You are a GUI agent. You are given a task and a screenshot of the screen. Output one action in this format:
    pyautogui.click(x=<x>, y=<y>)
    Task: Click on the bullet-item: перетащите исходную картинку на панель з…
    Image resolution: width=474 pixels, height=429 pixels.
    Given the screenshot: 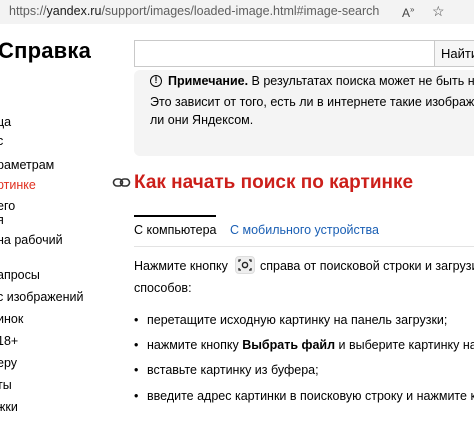 What is the action you would take?
    pyautogui.click(x=297, y=320)
    